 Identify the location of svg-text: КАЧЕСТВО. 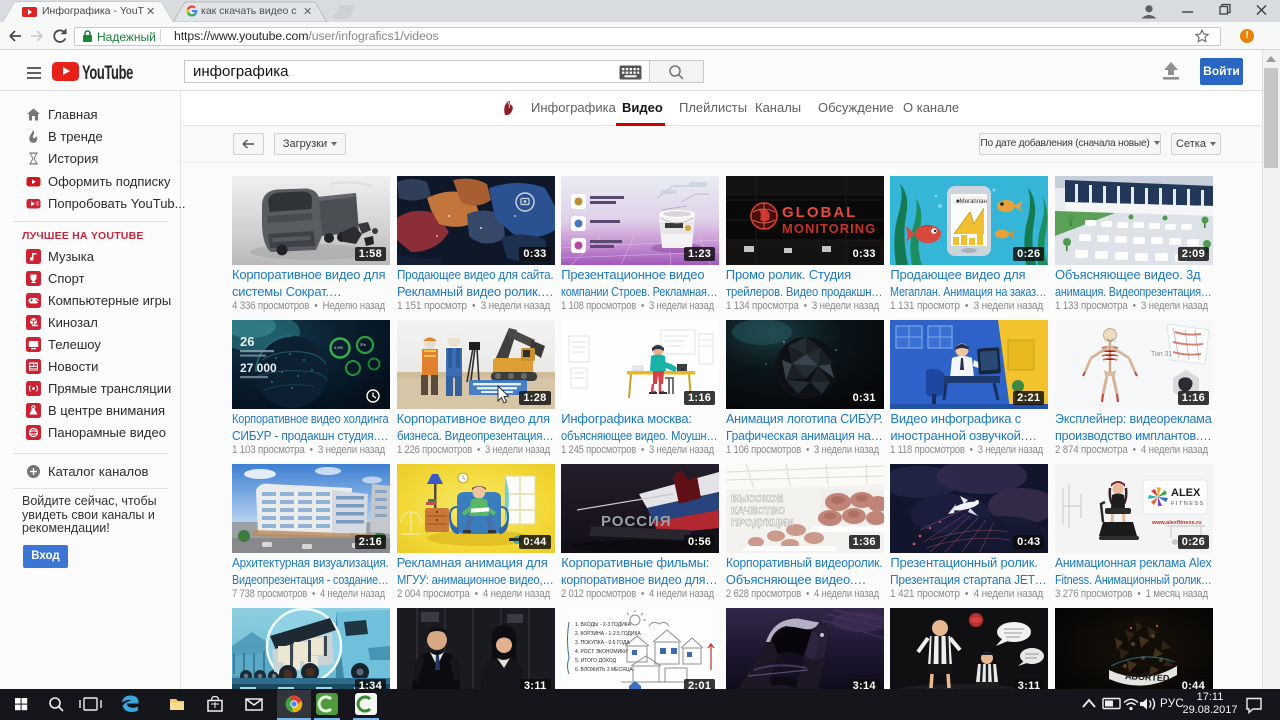
(758, 511).